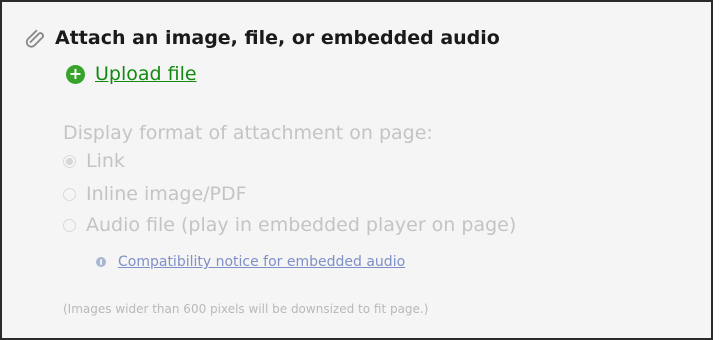 Image resolution: width=724 pixels, height=340 pixels. I want to click on radio-audio, so click(69, 225).